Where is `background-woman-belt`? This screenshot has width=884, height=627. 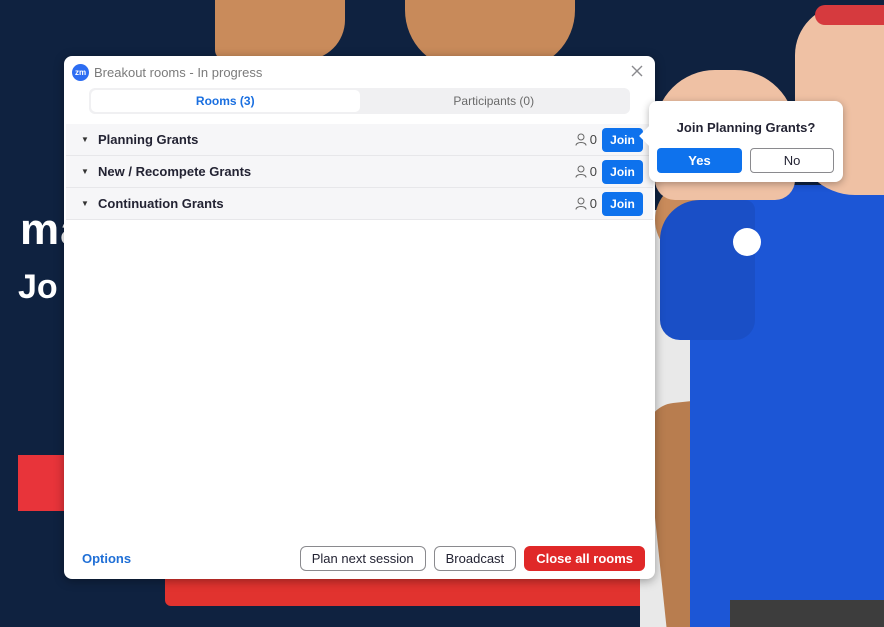 background-woman-belt is located at coordinates (807, 613).